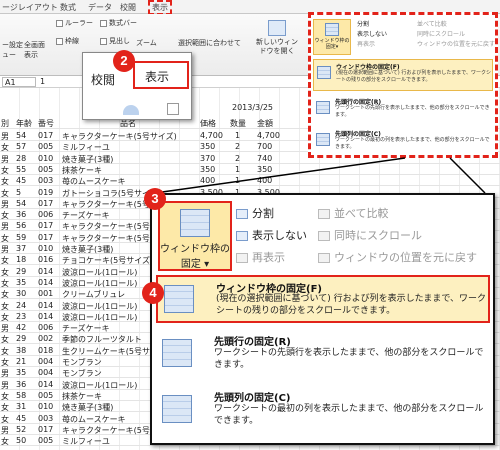 This screenshot has height=450, width=500. I want to click on header-number: 番号, so click(46, 123).